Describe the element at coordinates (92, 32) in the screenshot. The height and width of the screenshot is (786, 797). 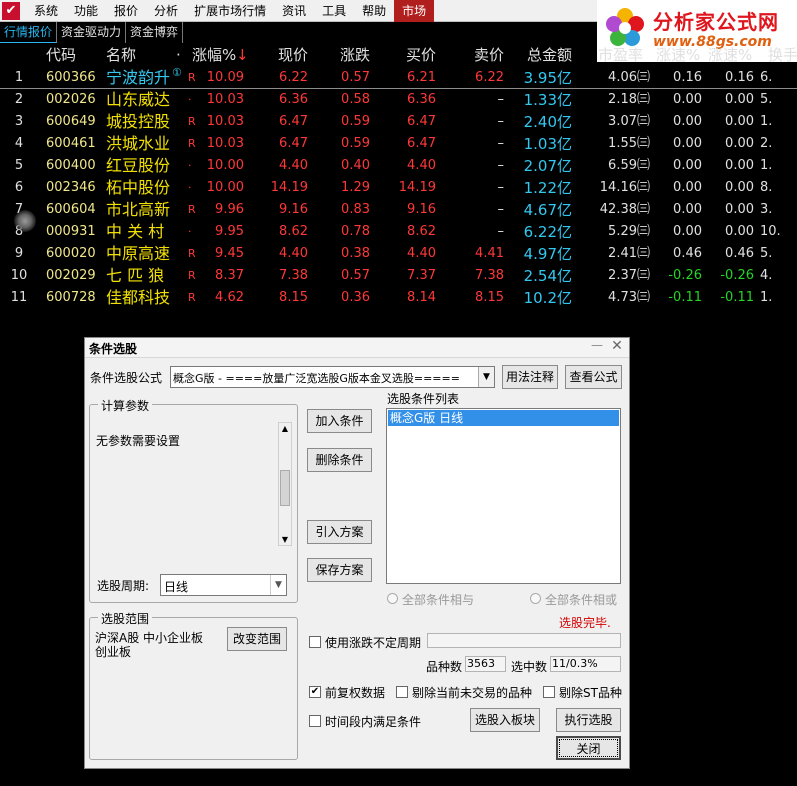
I see `tab-fund-drive: 资金驱动力` at that location.